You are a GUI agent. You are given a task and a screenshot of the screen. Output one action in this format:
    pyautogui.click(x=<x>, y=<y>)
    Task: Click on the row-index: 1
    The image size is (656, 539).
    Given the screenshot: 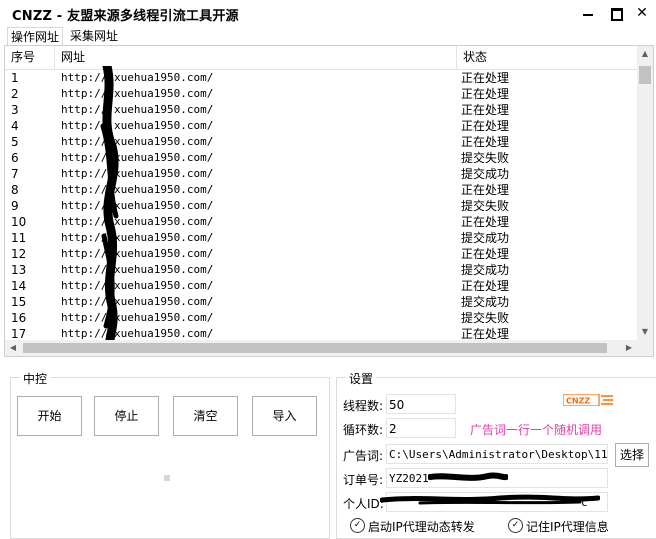 What is the action you would take?
    pyautogui.click(x=15, y=78)
    